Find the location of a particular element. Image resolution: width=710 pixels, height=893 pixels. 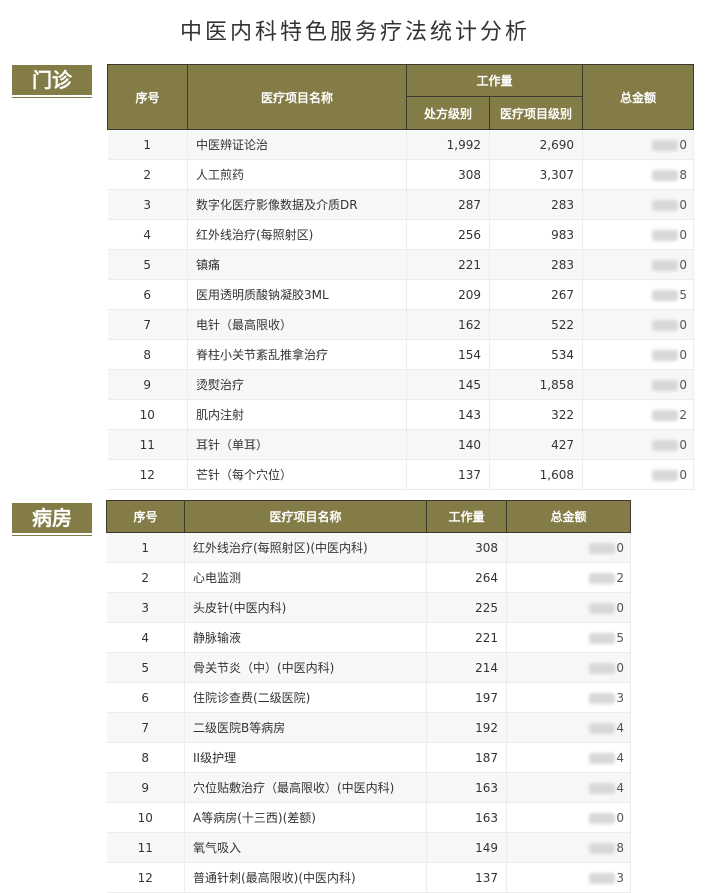

amount-last-digit: 3 is located at coordinates (620, 877).